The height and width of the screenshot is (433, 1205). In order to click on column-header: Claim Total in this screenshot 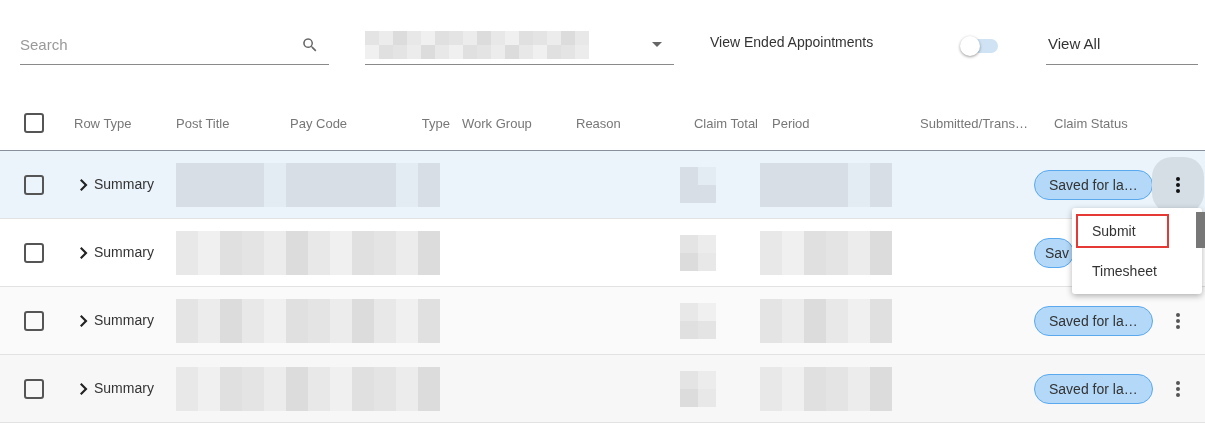, I will do `click(725, 123)`.